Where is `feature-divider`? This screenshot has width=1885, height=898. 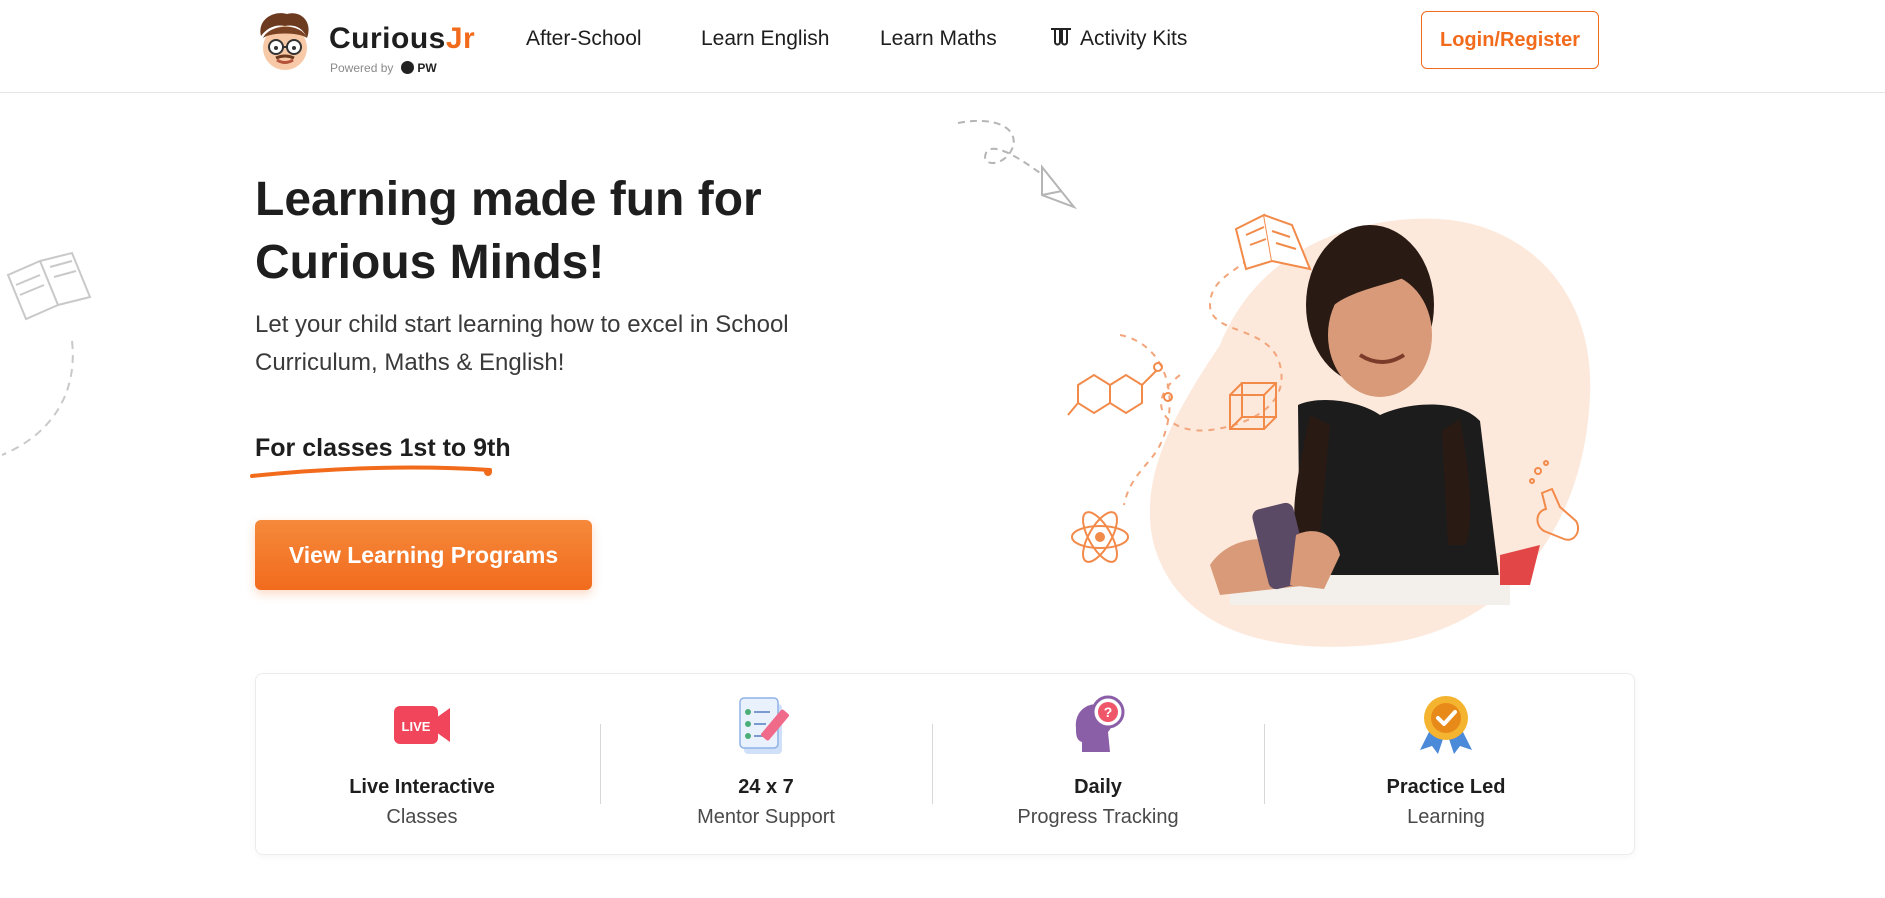 feature-divider is located at coordinates (1264, 764).